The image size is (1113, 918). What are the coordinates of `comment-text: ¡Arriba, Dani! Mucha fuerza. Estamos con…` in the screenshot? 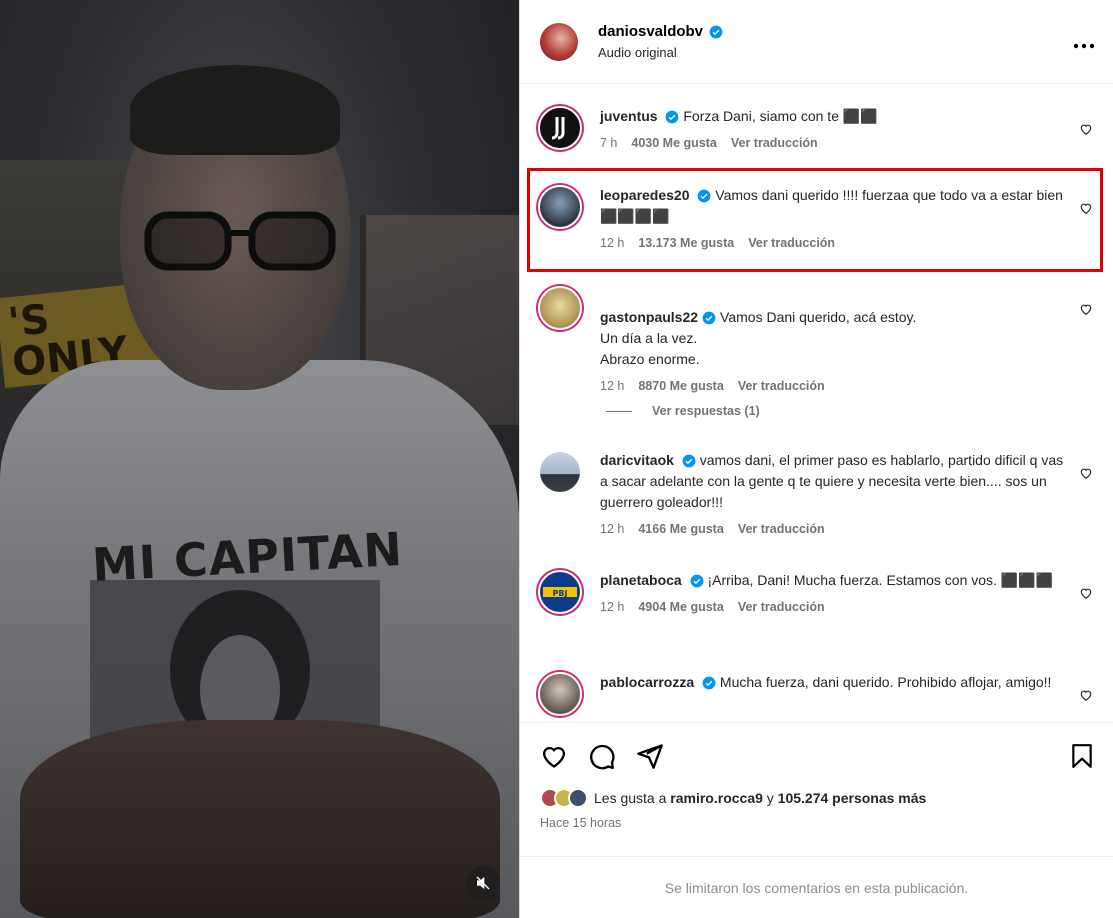 It's located at (880, 580).